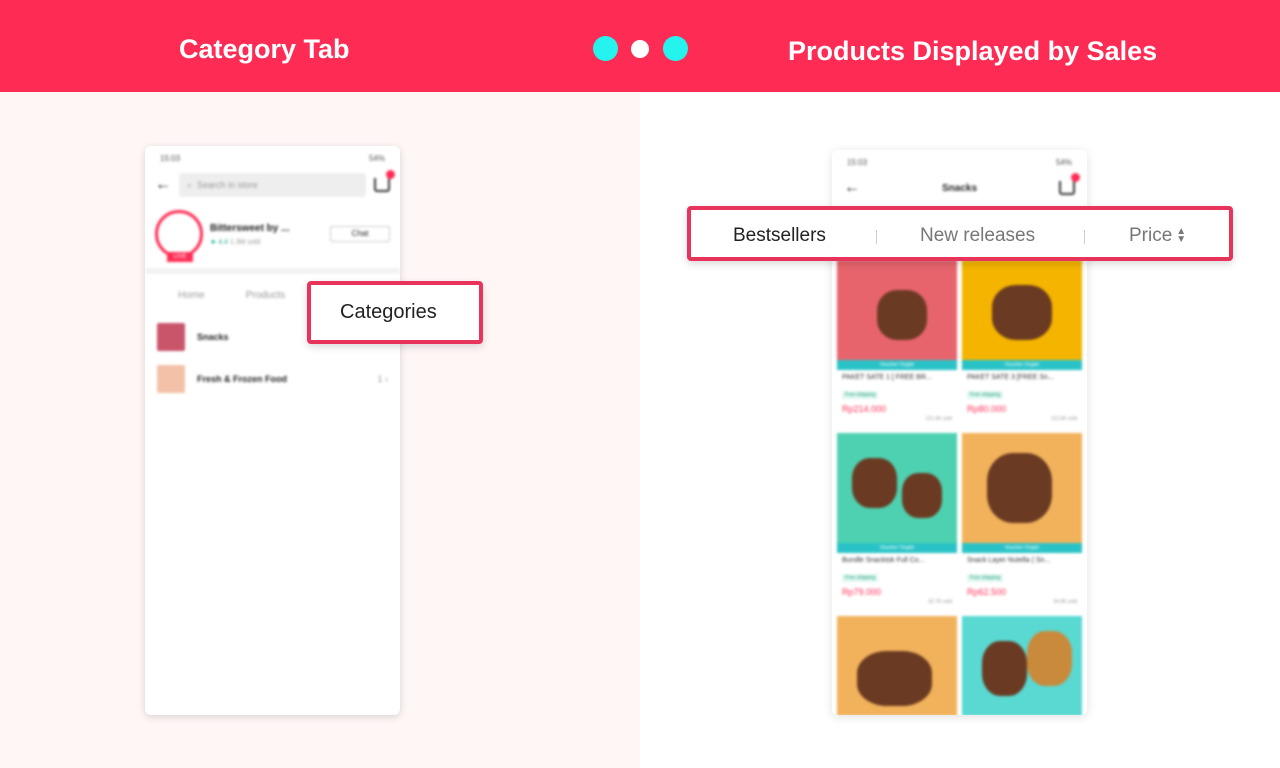  I want to click on category-name: Snacks, so click(213, 337).